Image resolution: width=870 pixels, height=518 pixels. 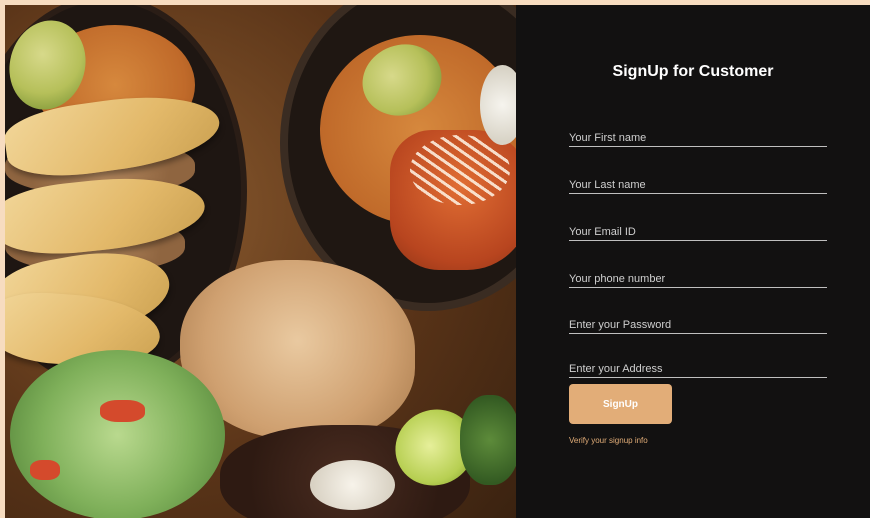 I want to click on email-field-wrap, so click(x=698, y=231).